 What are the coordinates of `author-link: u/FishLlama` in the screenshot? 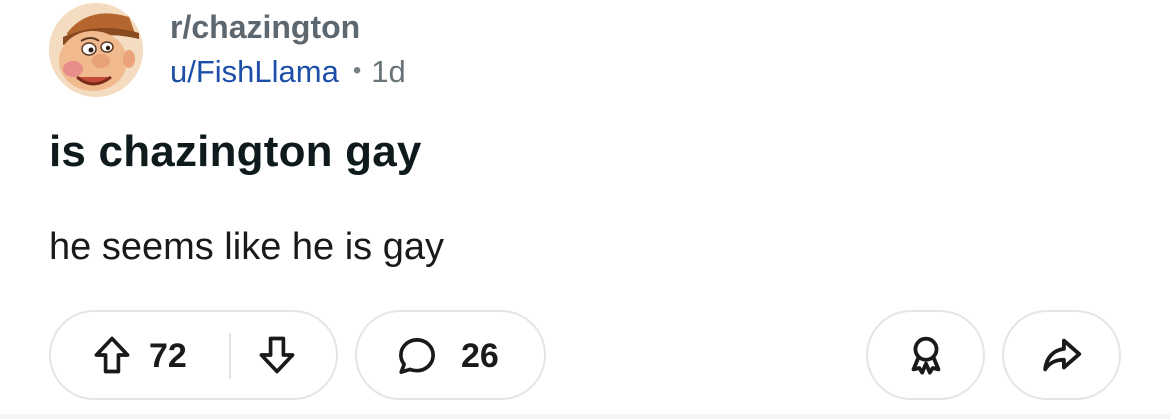 It's located at (254, 71).